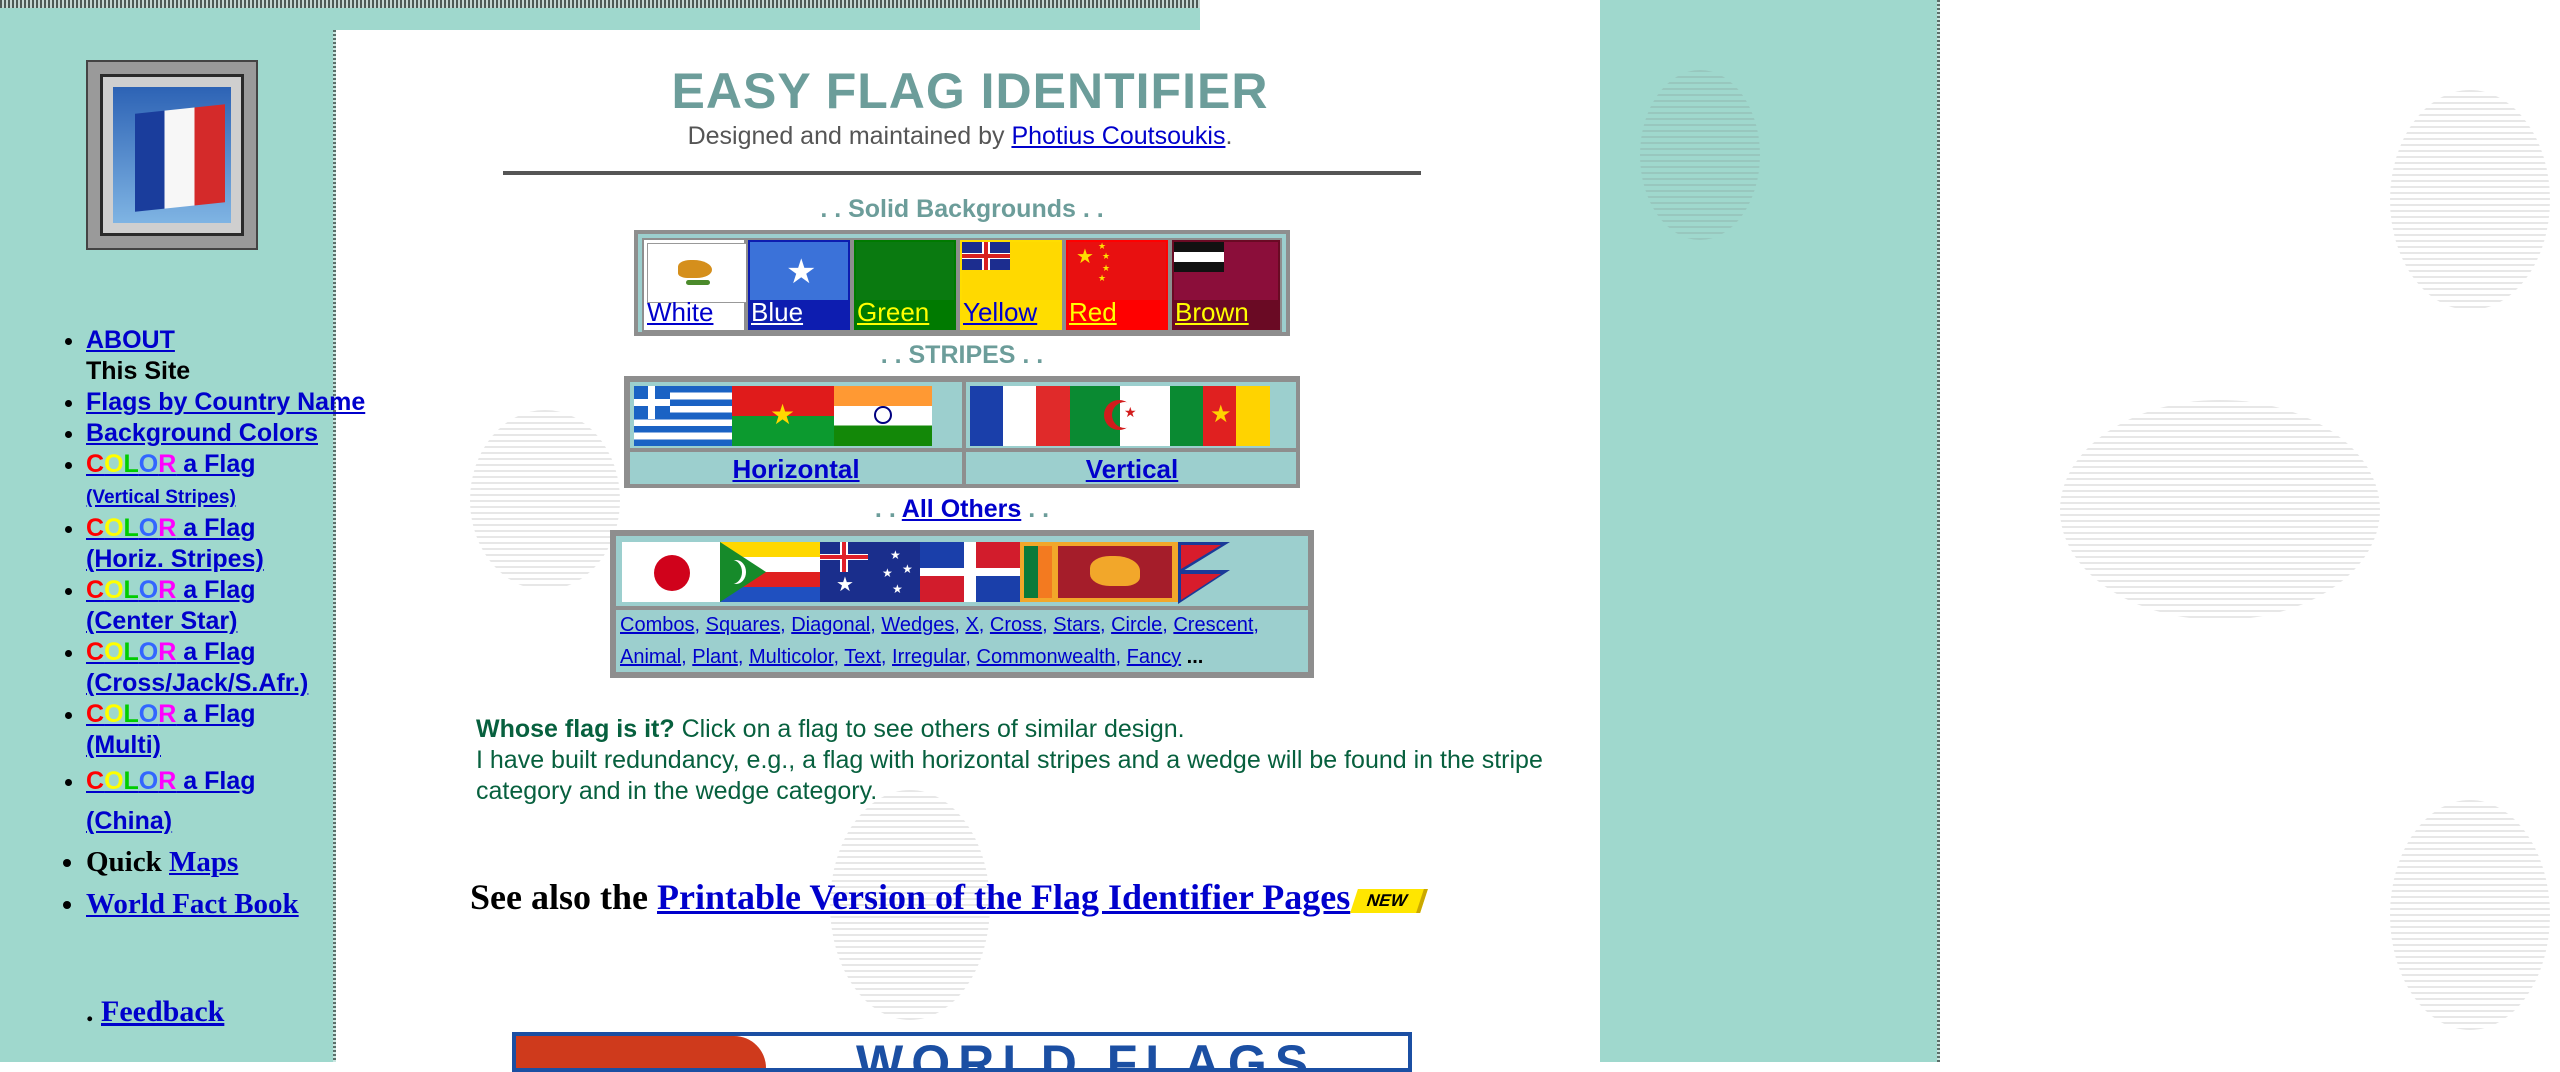 The width and height of the screenshot is (2560, 1072). Describe the element at coordinates (161, 497) in the screenshot. I see `color-flag-sub: (Vertical Stripes)` at that location.